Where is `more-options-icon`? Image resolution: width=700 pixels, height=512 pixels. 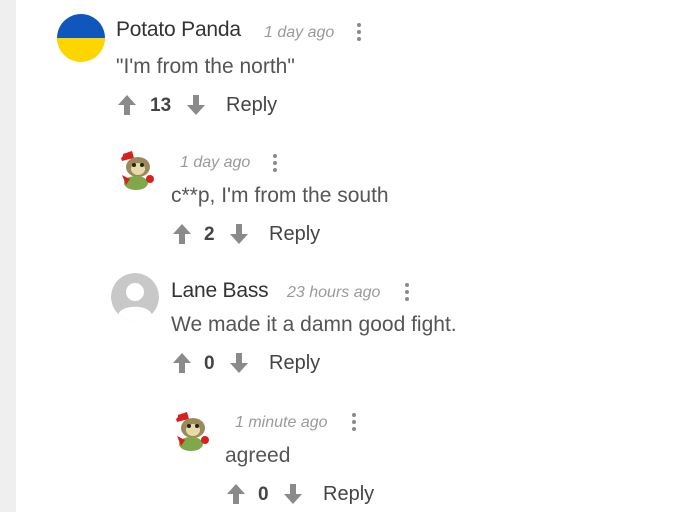
more-options-icon is located at coordinates (354, 422).